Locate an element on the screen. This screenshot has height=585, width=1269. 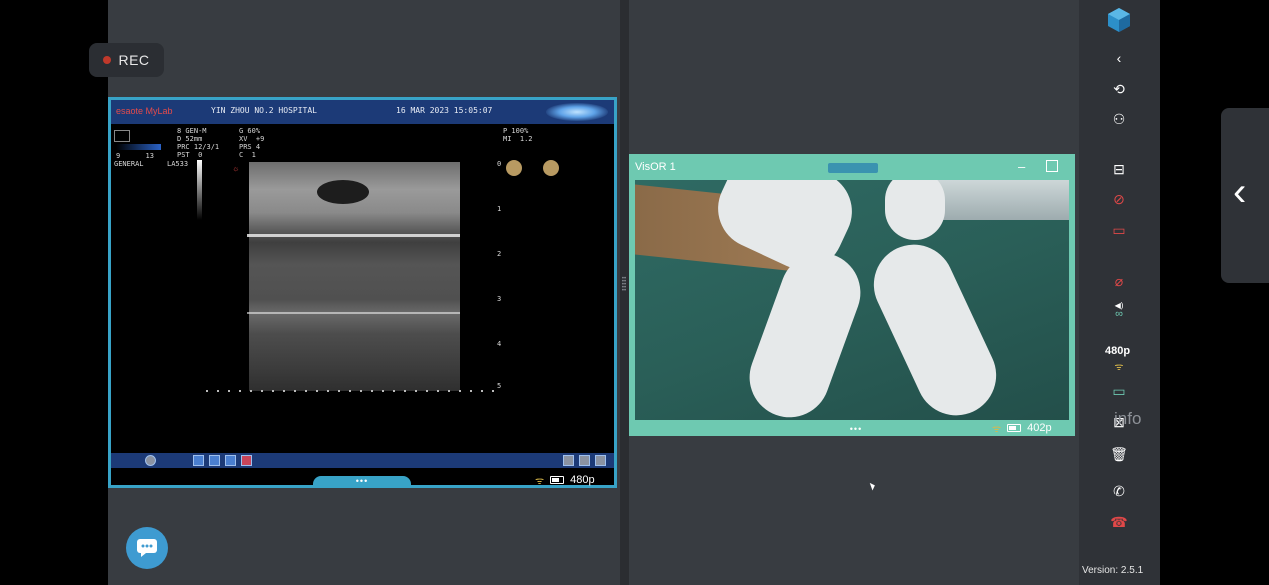
hypoechoic-region is located at coordinates (343, 192).